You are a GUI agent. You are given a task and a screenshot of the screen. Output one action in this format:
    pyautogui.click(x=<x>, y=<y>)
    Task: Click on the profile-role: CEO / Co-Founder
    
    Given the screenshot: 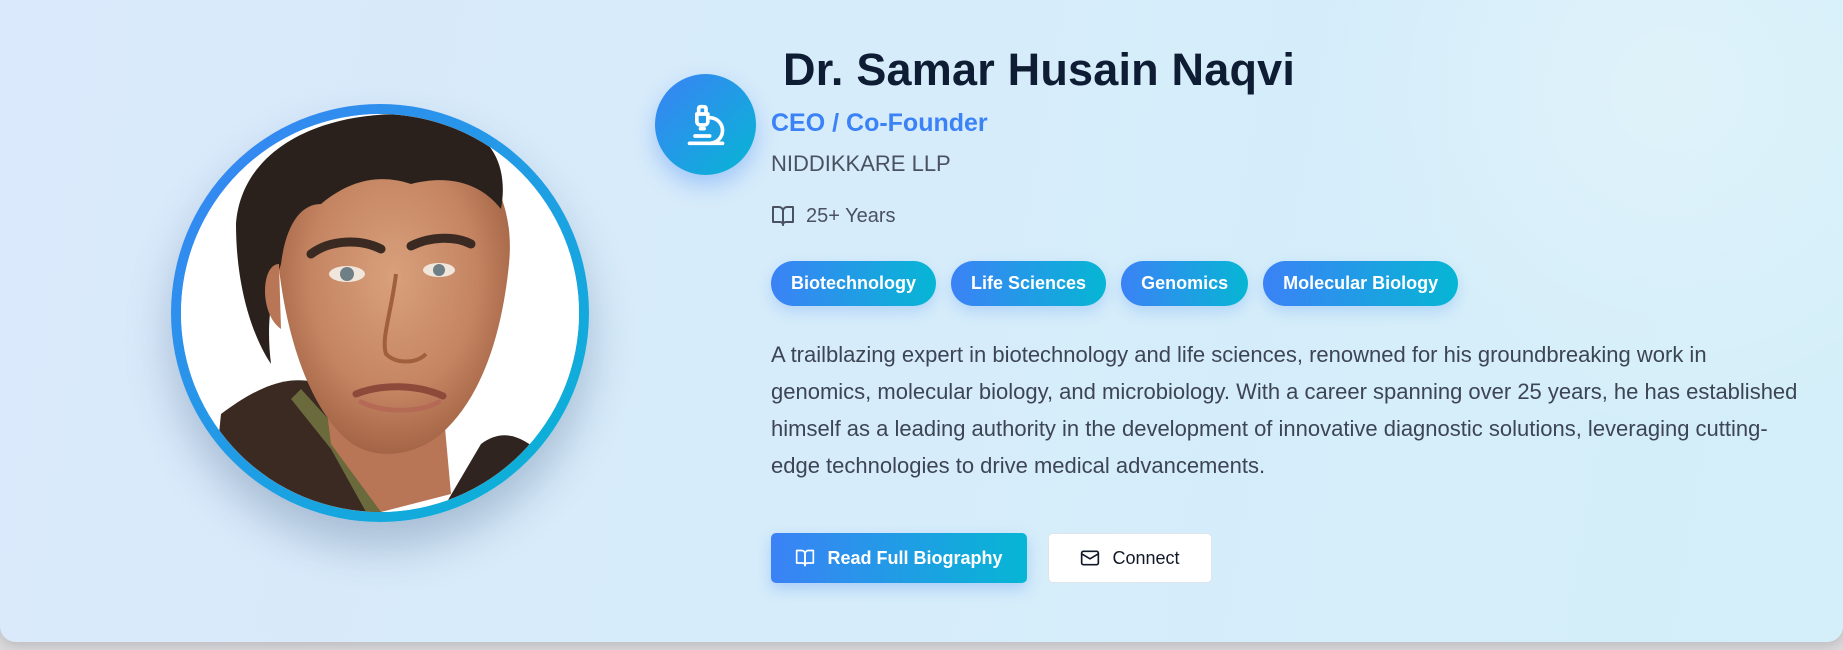 What is the action you would take?
    pyautogui.click(x=879, y=123)
    